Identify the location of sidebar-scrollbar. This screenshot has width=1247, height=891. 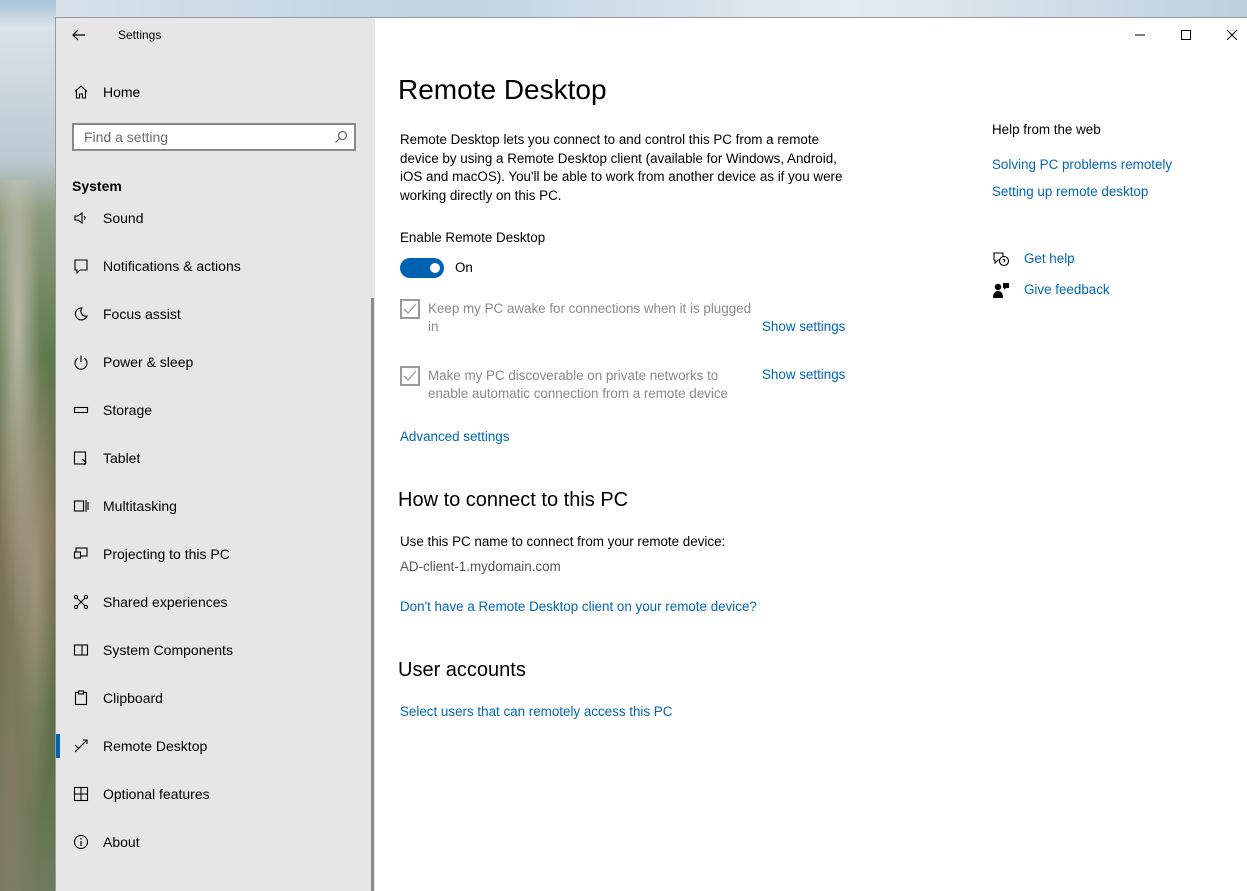
(372, 594).